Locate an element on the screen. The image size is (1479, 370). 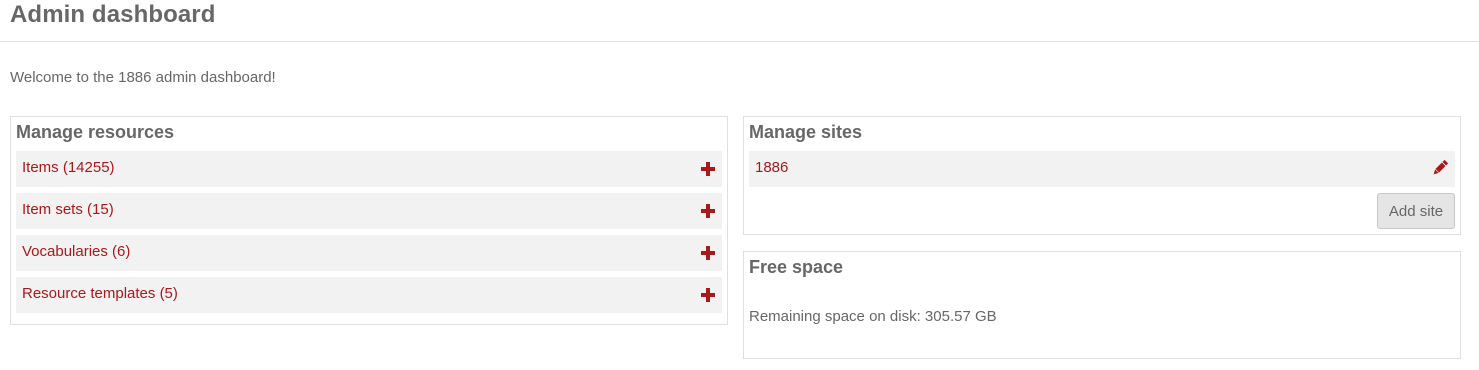
resource-row-resource-templates: Resource templates (5) is located at coordinates (369, 295).